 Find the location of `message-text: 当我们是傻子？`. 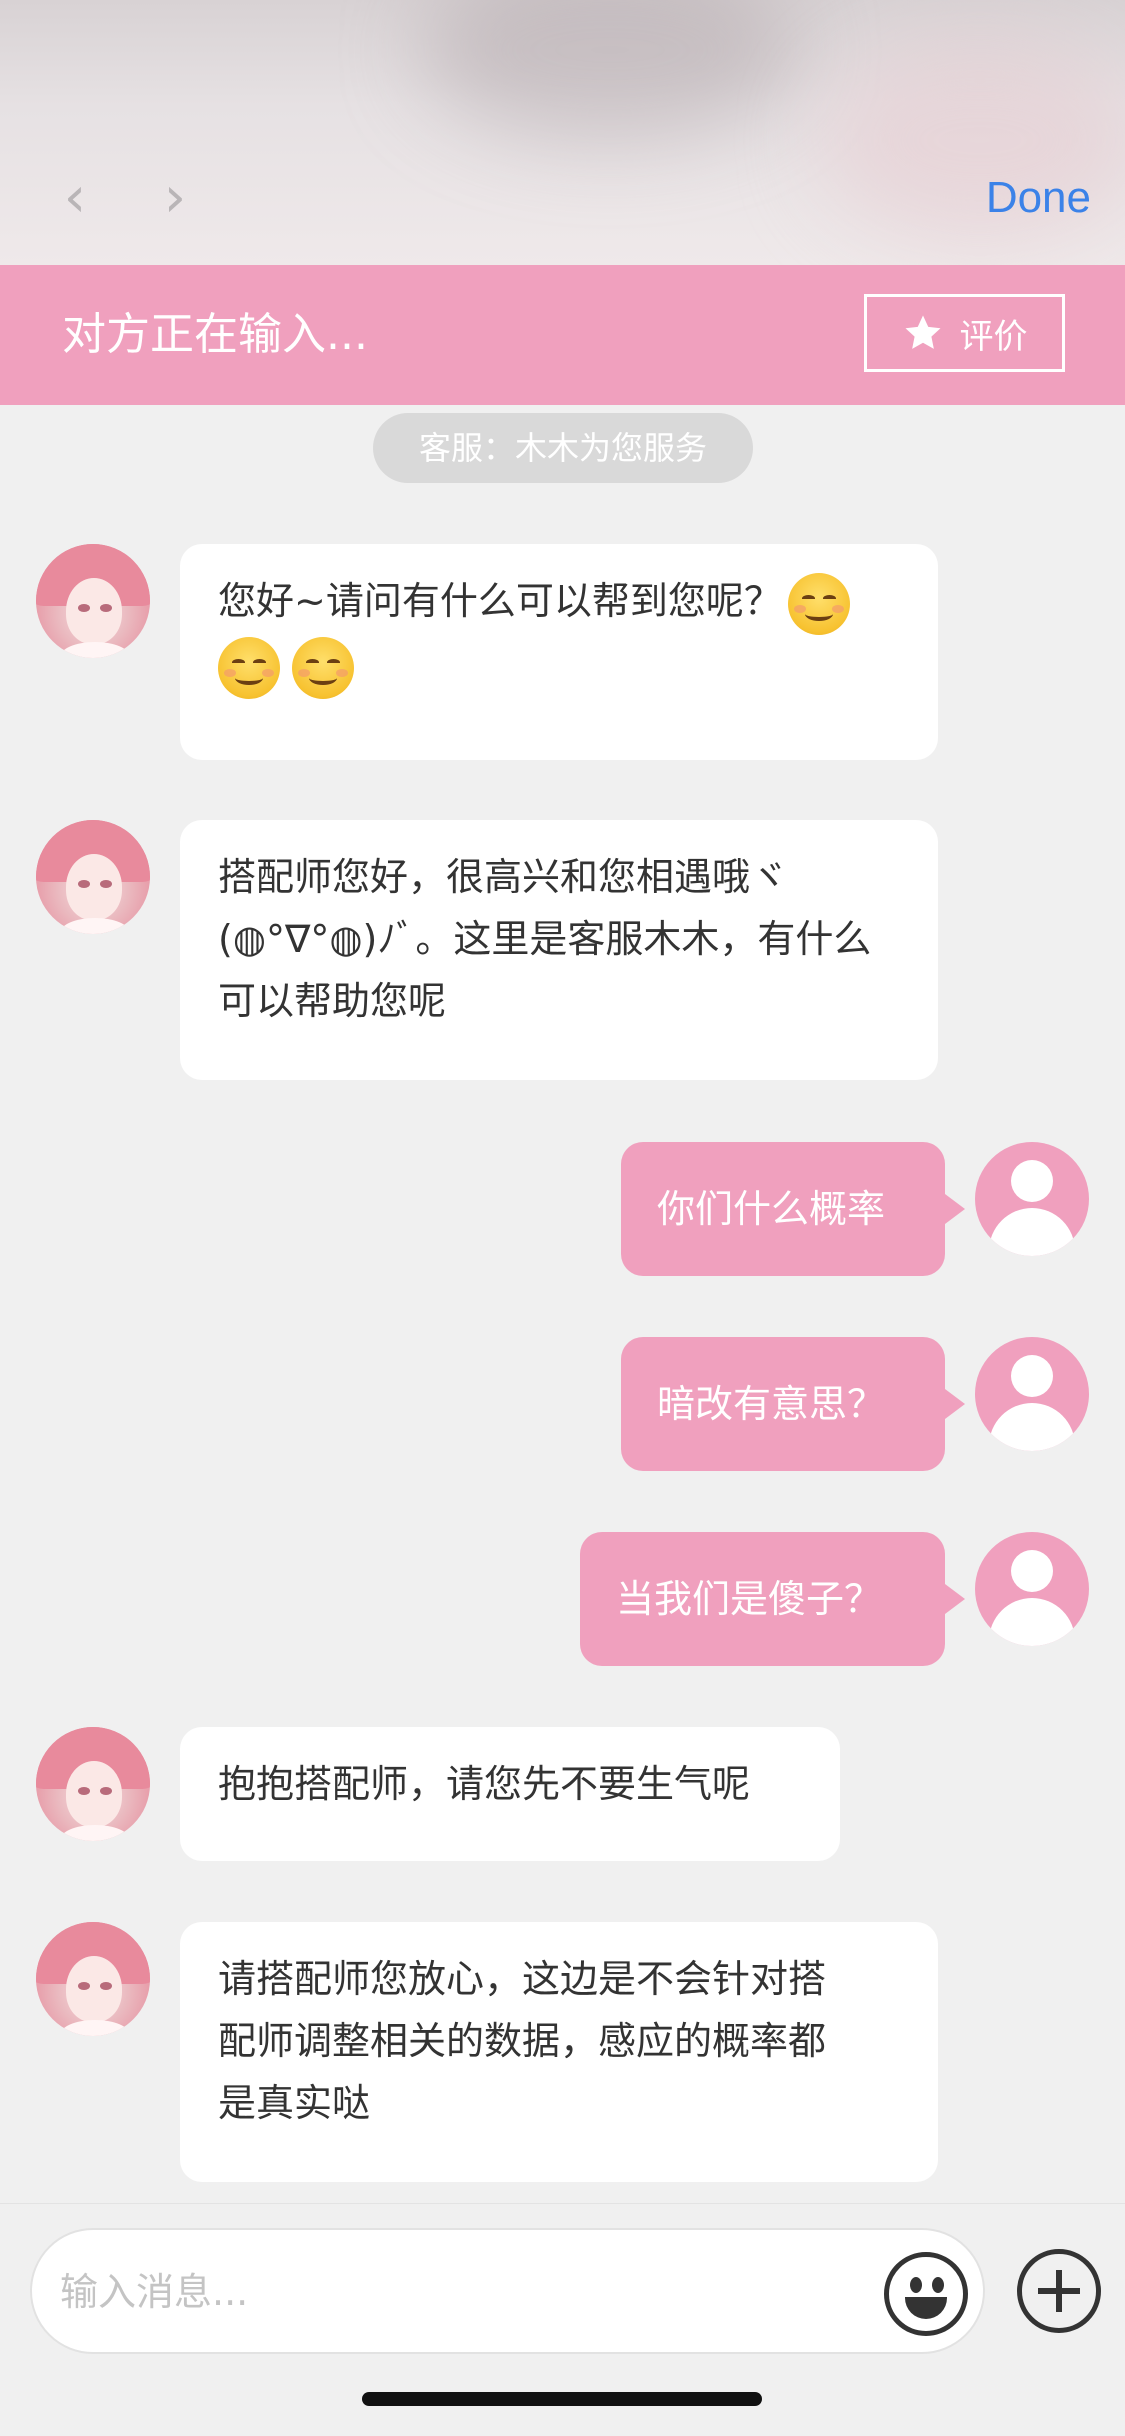

message-text: 当我们是傻子？ is located at coordinates (749, 1599).